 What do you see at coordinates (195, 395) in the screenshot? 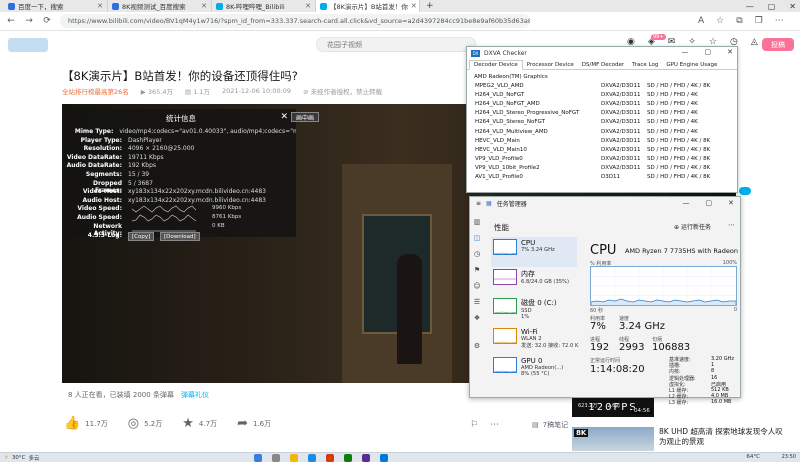
I see `danmu-etiquette-link: 弹幕礼仪` at bounding box center [195, 395].